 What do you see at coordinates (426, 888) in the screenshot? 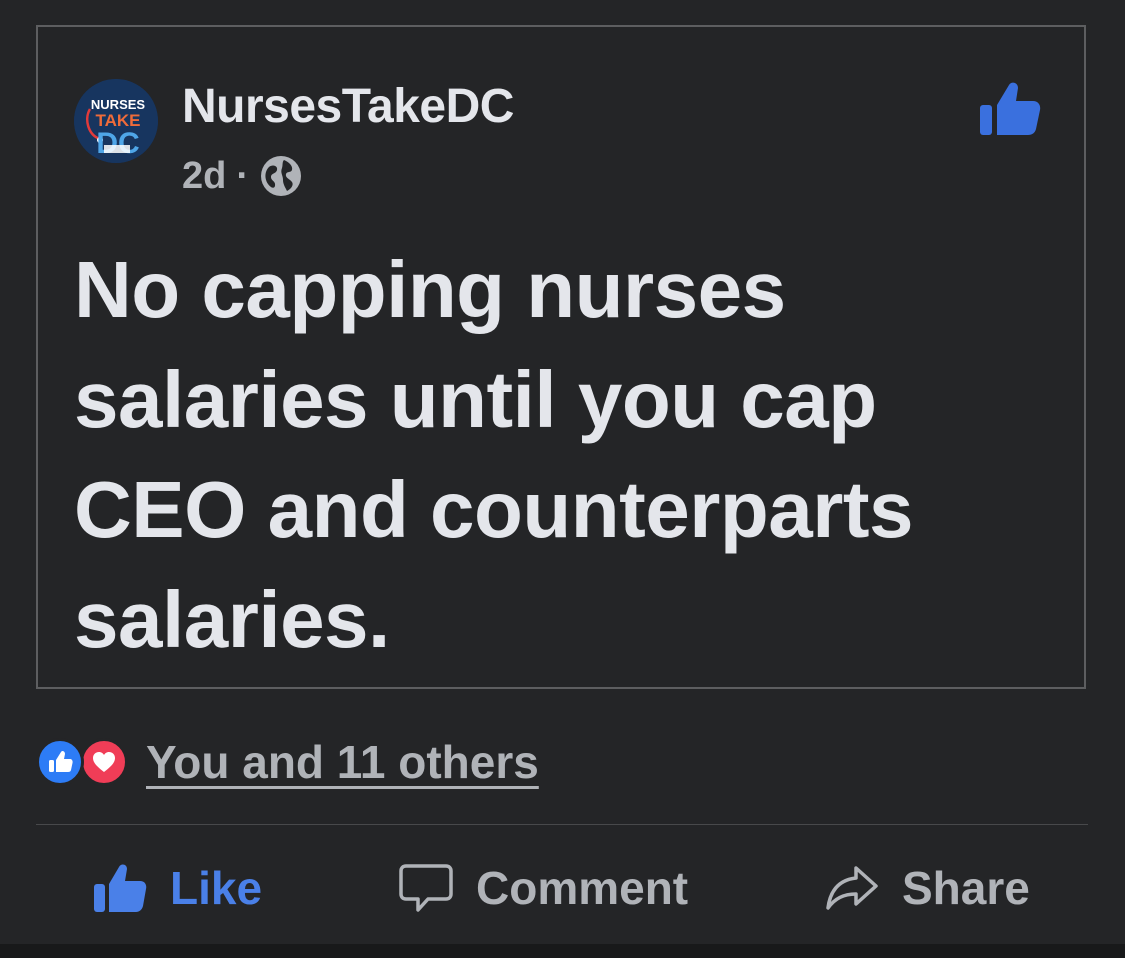
I see `comment-bubble-icon` at bounding box center [426, 888].